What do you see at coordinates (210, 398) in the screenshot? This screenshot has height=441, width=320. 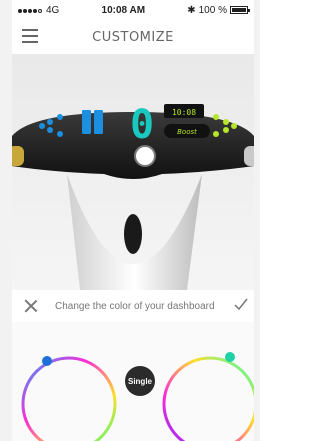 I see `right-color-wheel` at bounding box center [210, 398].